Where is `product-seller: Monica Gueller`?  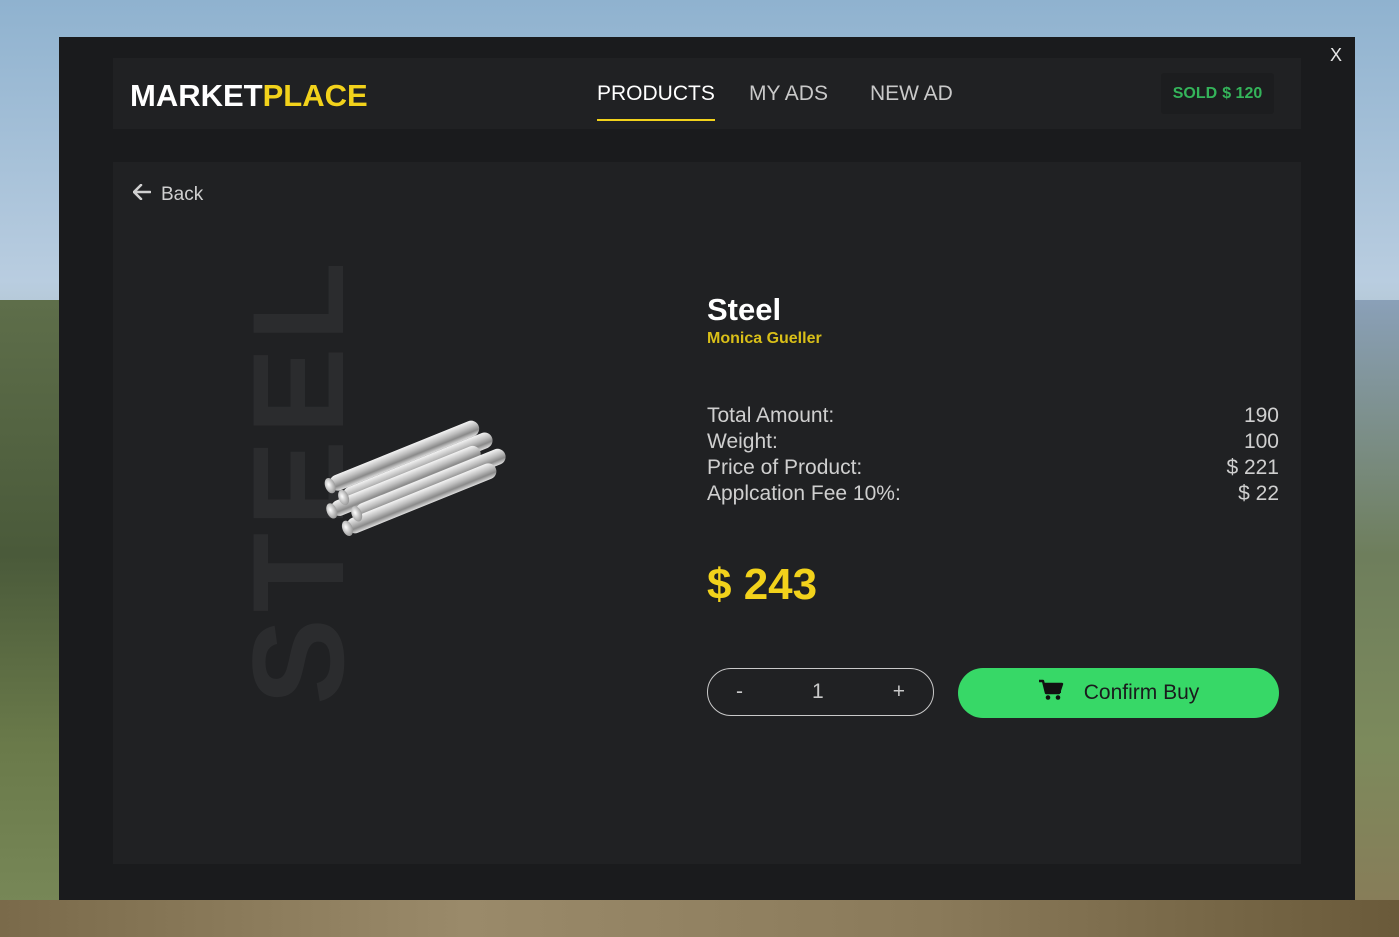 product-seller: Monica Gueller is located at coordinates (764, 339).